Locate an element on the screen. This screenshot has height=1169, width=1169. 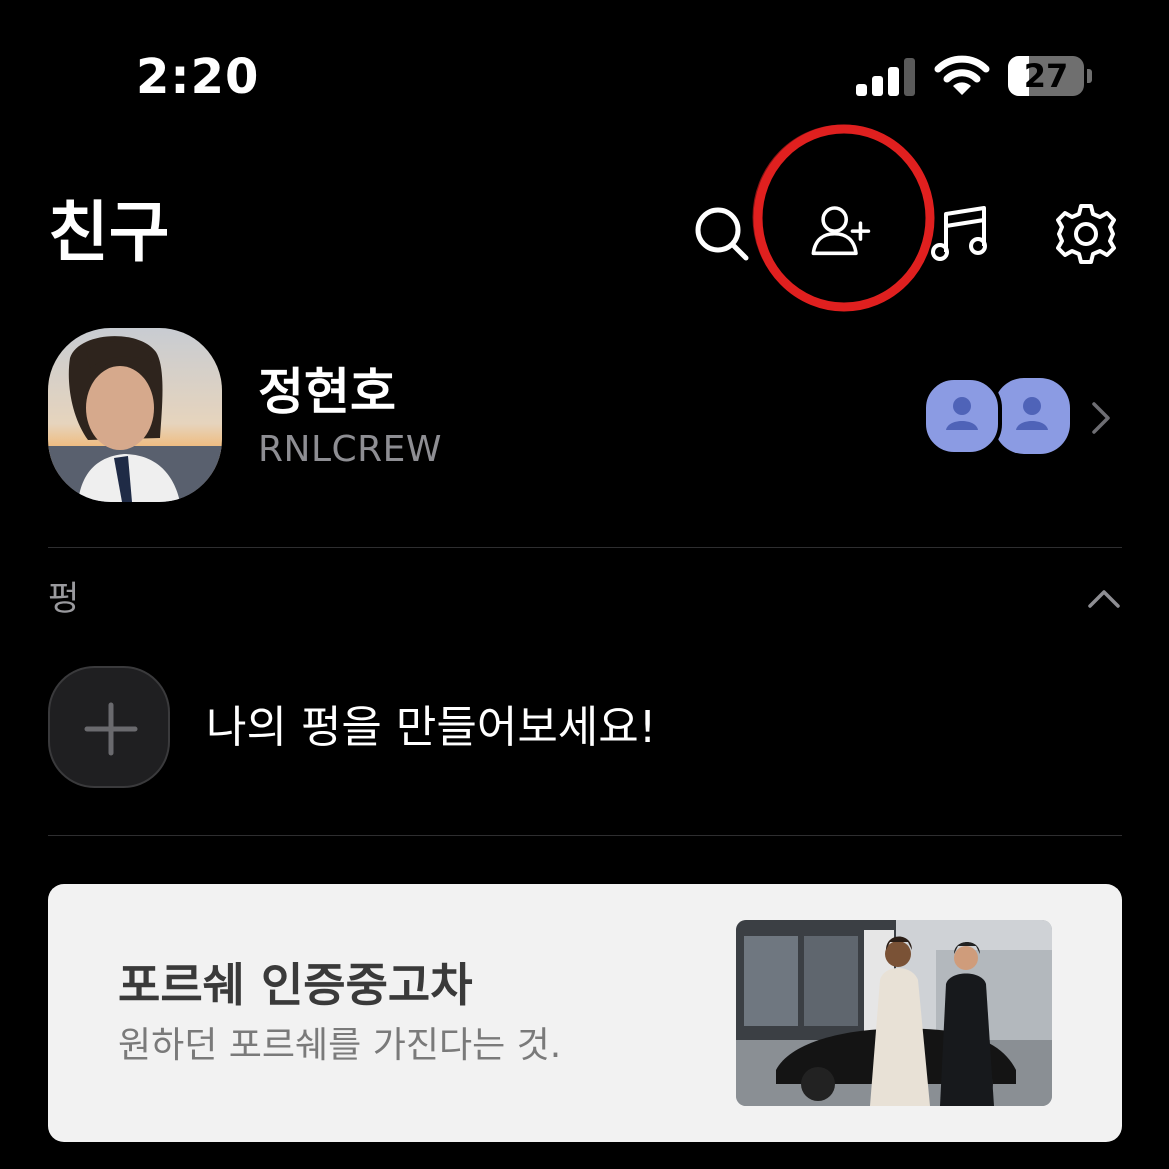
settings-icon is located at coordinates (1086, 234).